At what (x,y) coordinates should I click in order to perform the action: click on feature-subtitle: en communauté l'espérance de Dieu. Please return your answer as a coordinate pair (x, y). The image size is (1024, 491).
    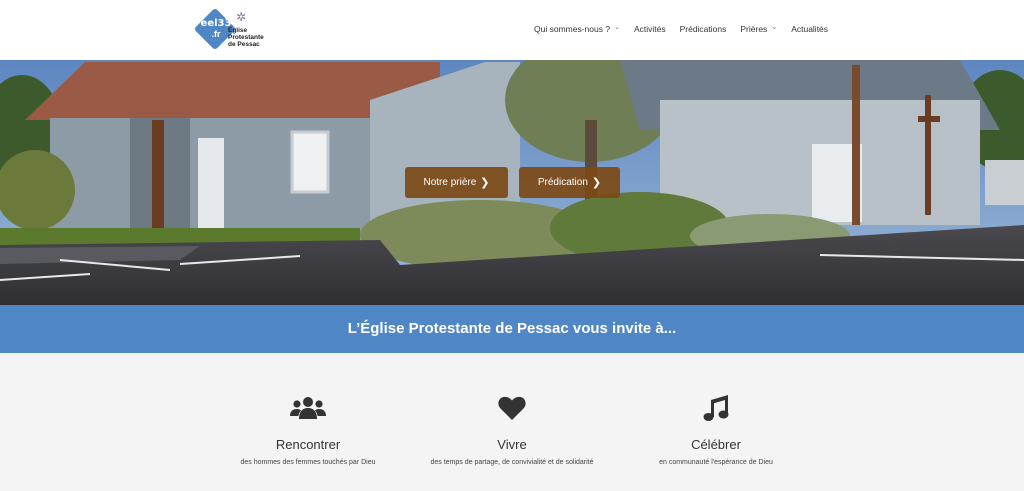
    Looking at the image, I should click on (716, 462).